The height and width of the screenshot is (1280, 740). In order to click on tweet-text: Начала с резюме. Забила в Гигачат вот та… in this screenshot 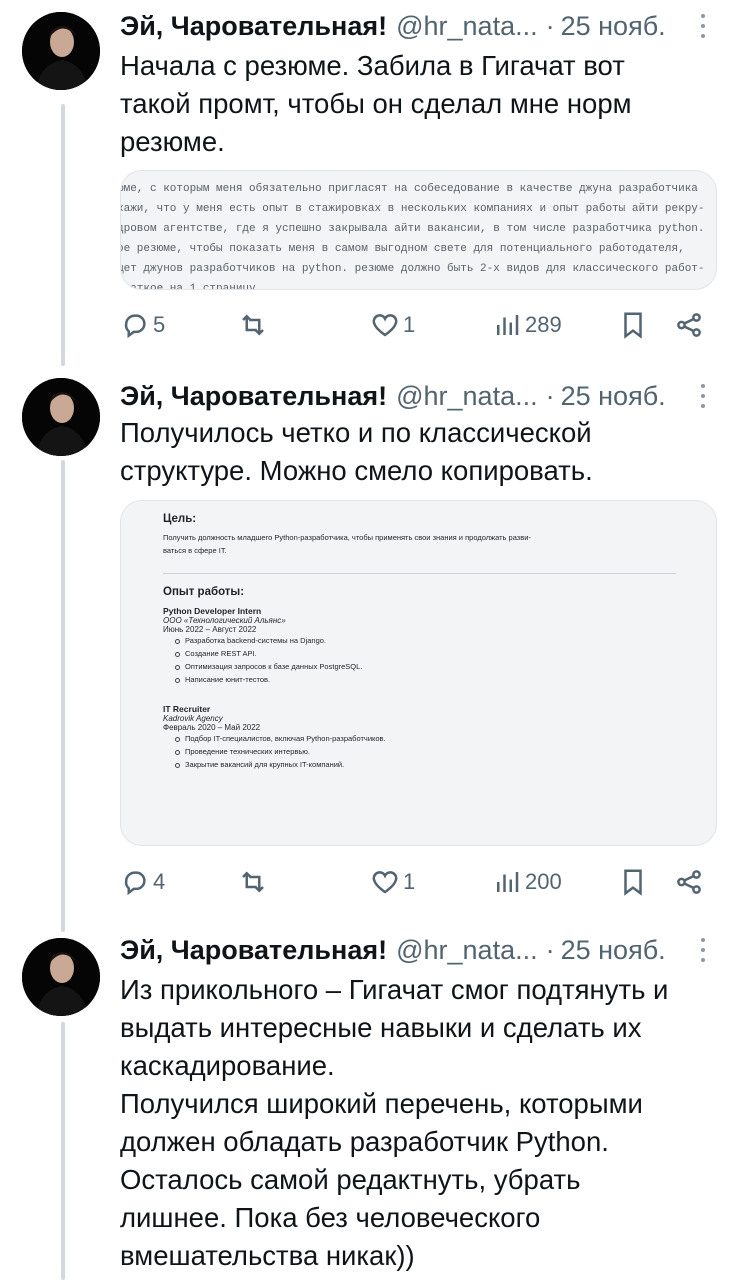, I will do `click(376, 103)`.